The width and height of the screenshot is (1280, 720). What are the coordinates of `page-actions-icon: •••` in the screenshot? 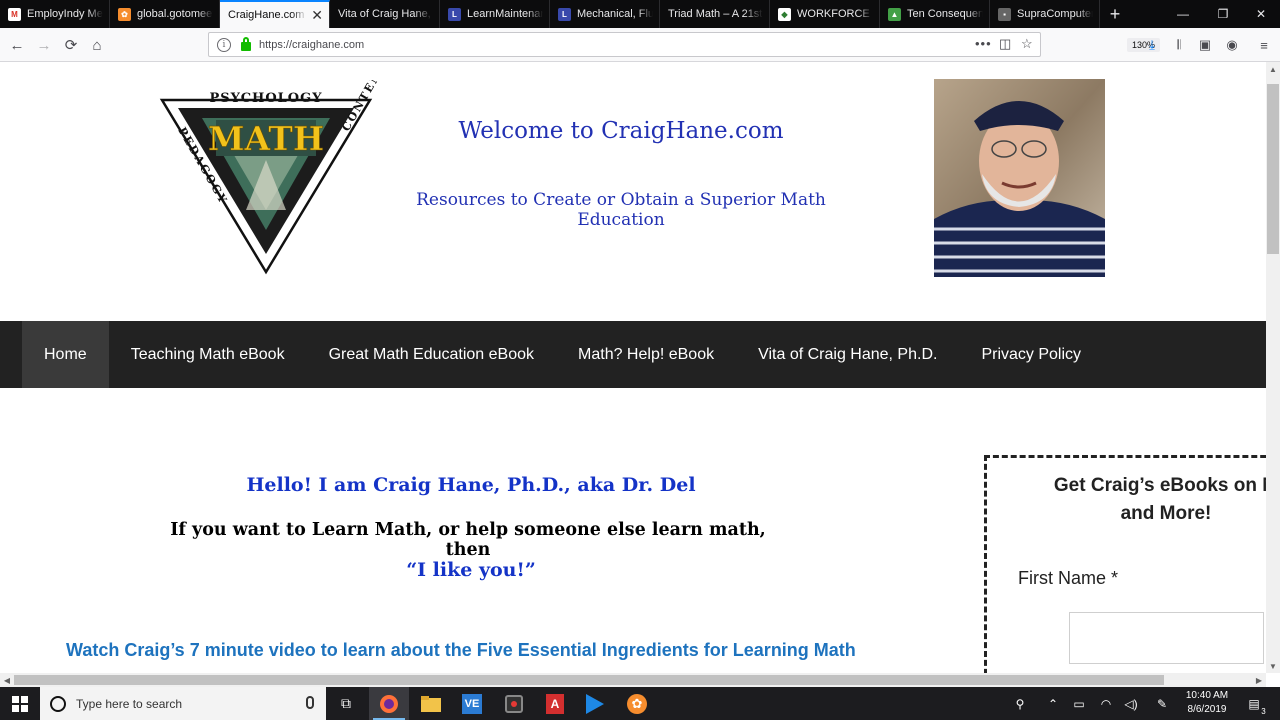 It's located at (983, 43).